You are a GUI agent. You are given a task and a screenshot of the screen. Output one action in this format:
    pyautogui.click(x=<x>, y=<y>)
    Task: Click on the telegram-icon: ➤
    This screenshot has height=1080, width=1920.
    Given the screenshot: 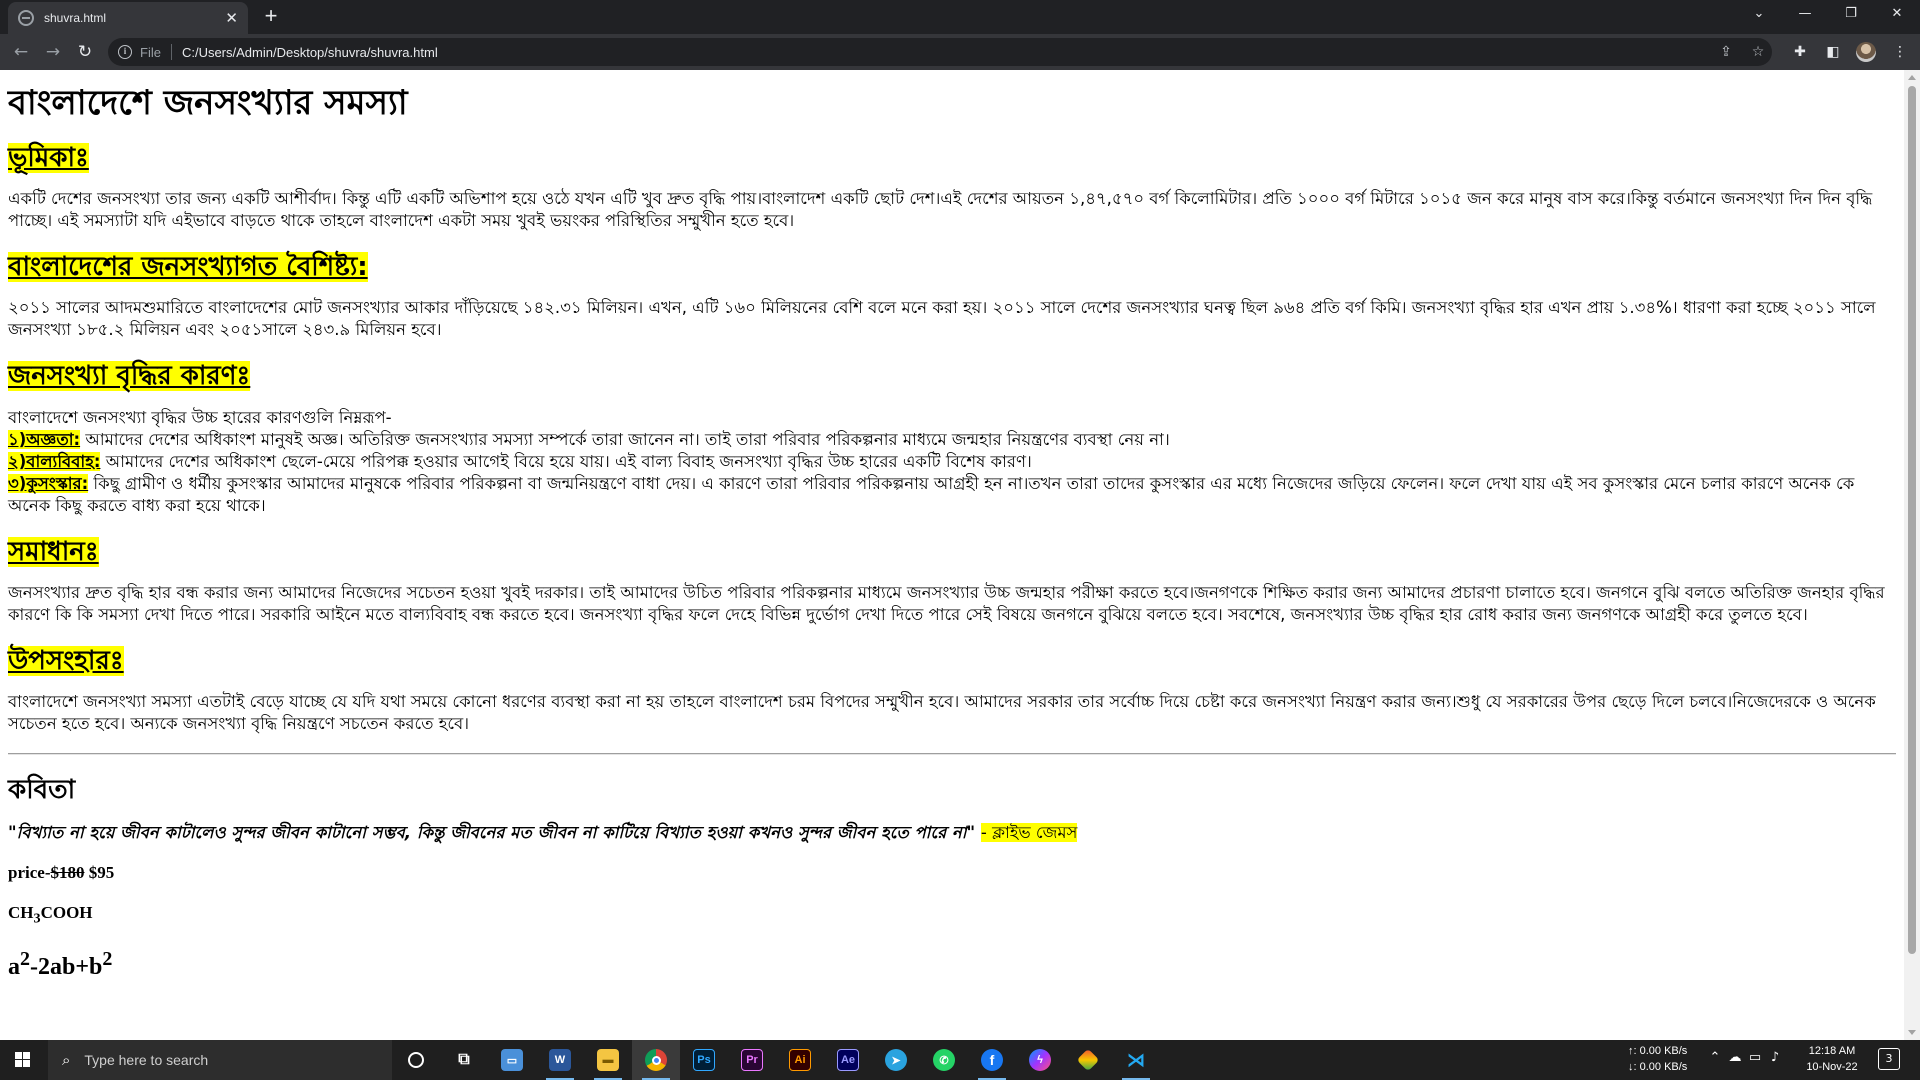 What is the action you would take?
    pyautogui.click(x=896, y=1060)
    